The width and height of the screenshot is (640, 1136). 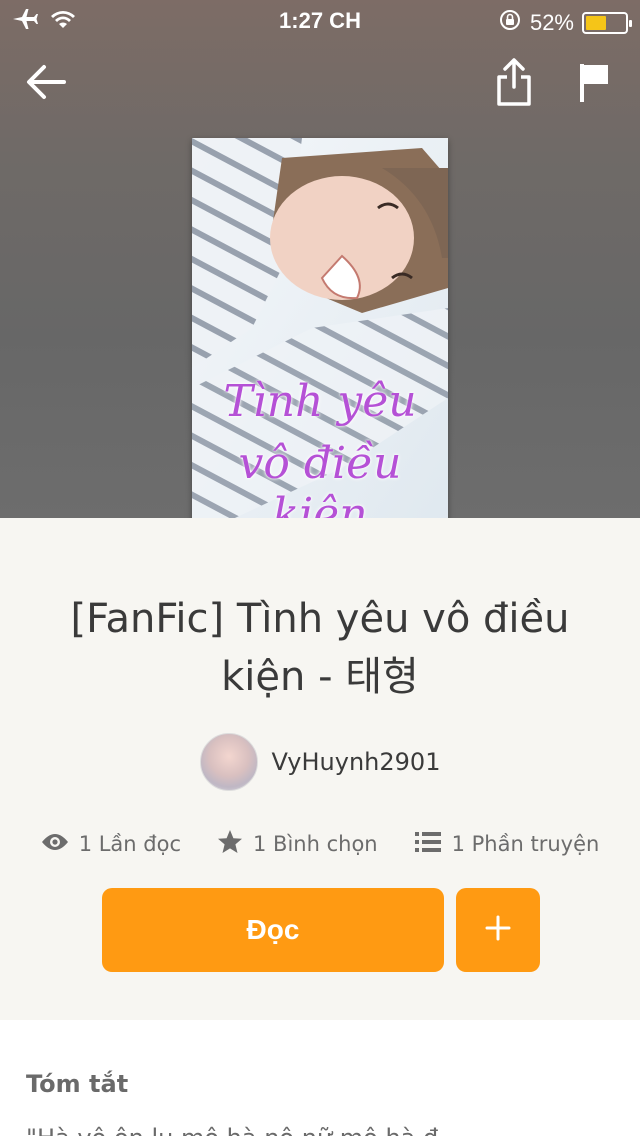 I want to click on stat-votes: 1 Bình chọn, so click(x=297, y=844).